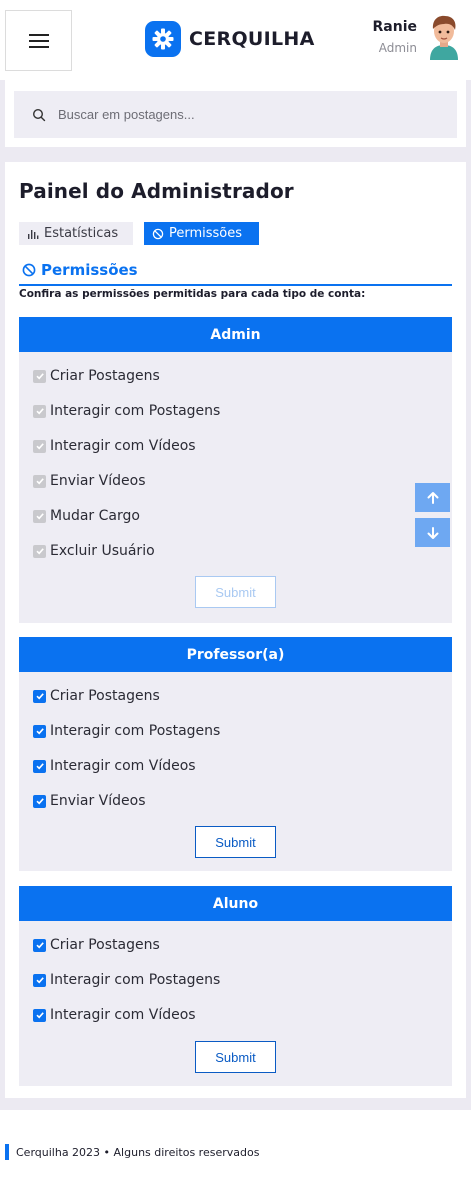  Describe the element at coordinates (252, 39) in the screenshot. I see `brand-name: CERQUILHA` at that location.